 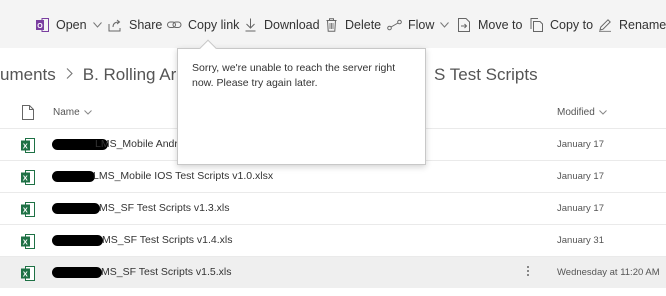 What do you see at coordinates (363, 25) in the screenshot?
I see `delete-label: Delete` at bounding box center [363, 25].